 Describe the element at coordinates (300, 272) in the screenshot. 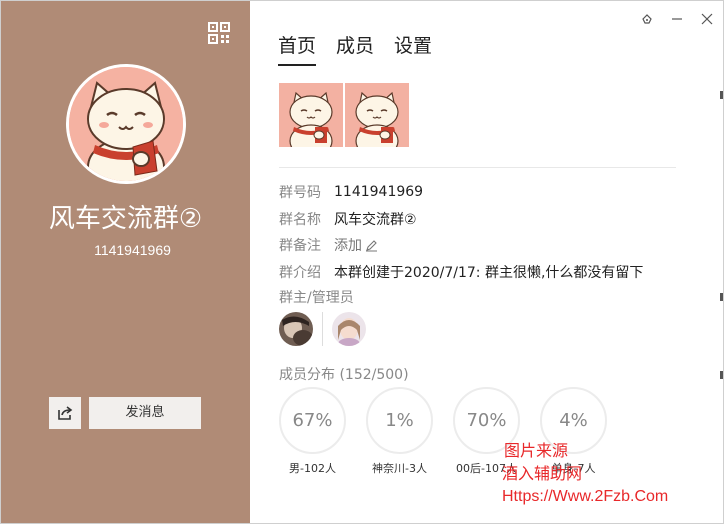

I see `info-label: 群介绍` at that location.